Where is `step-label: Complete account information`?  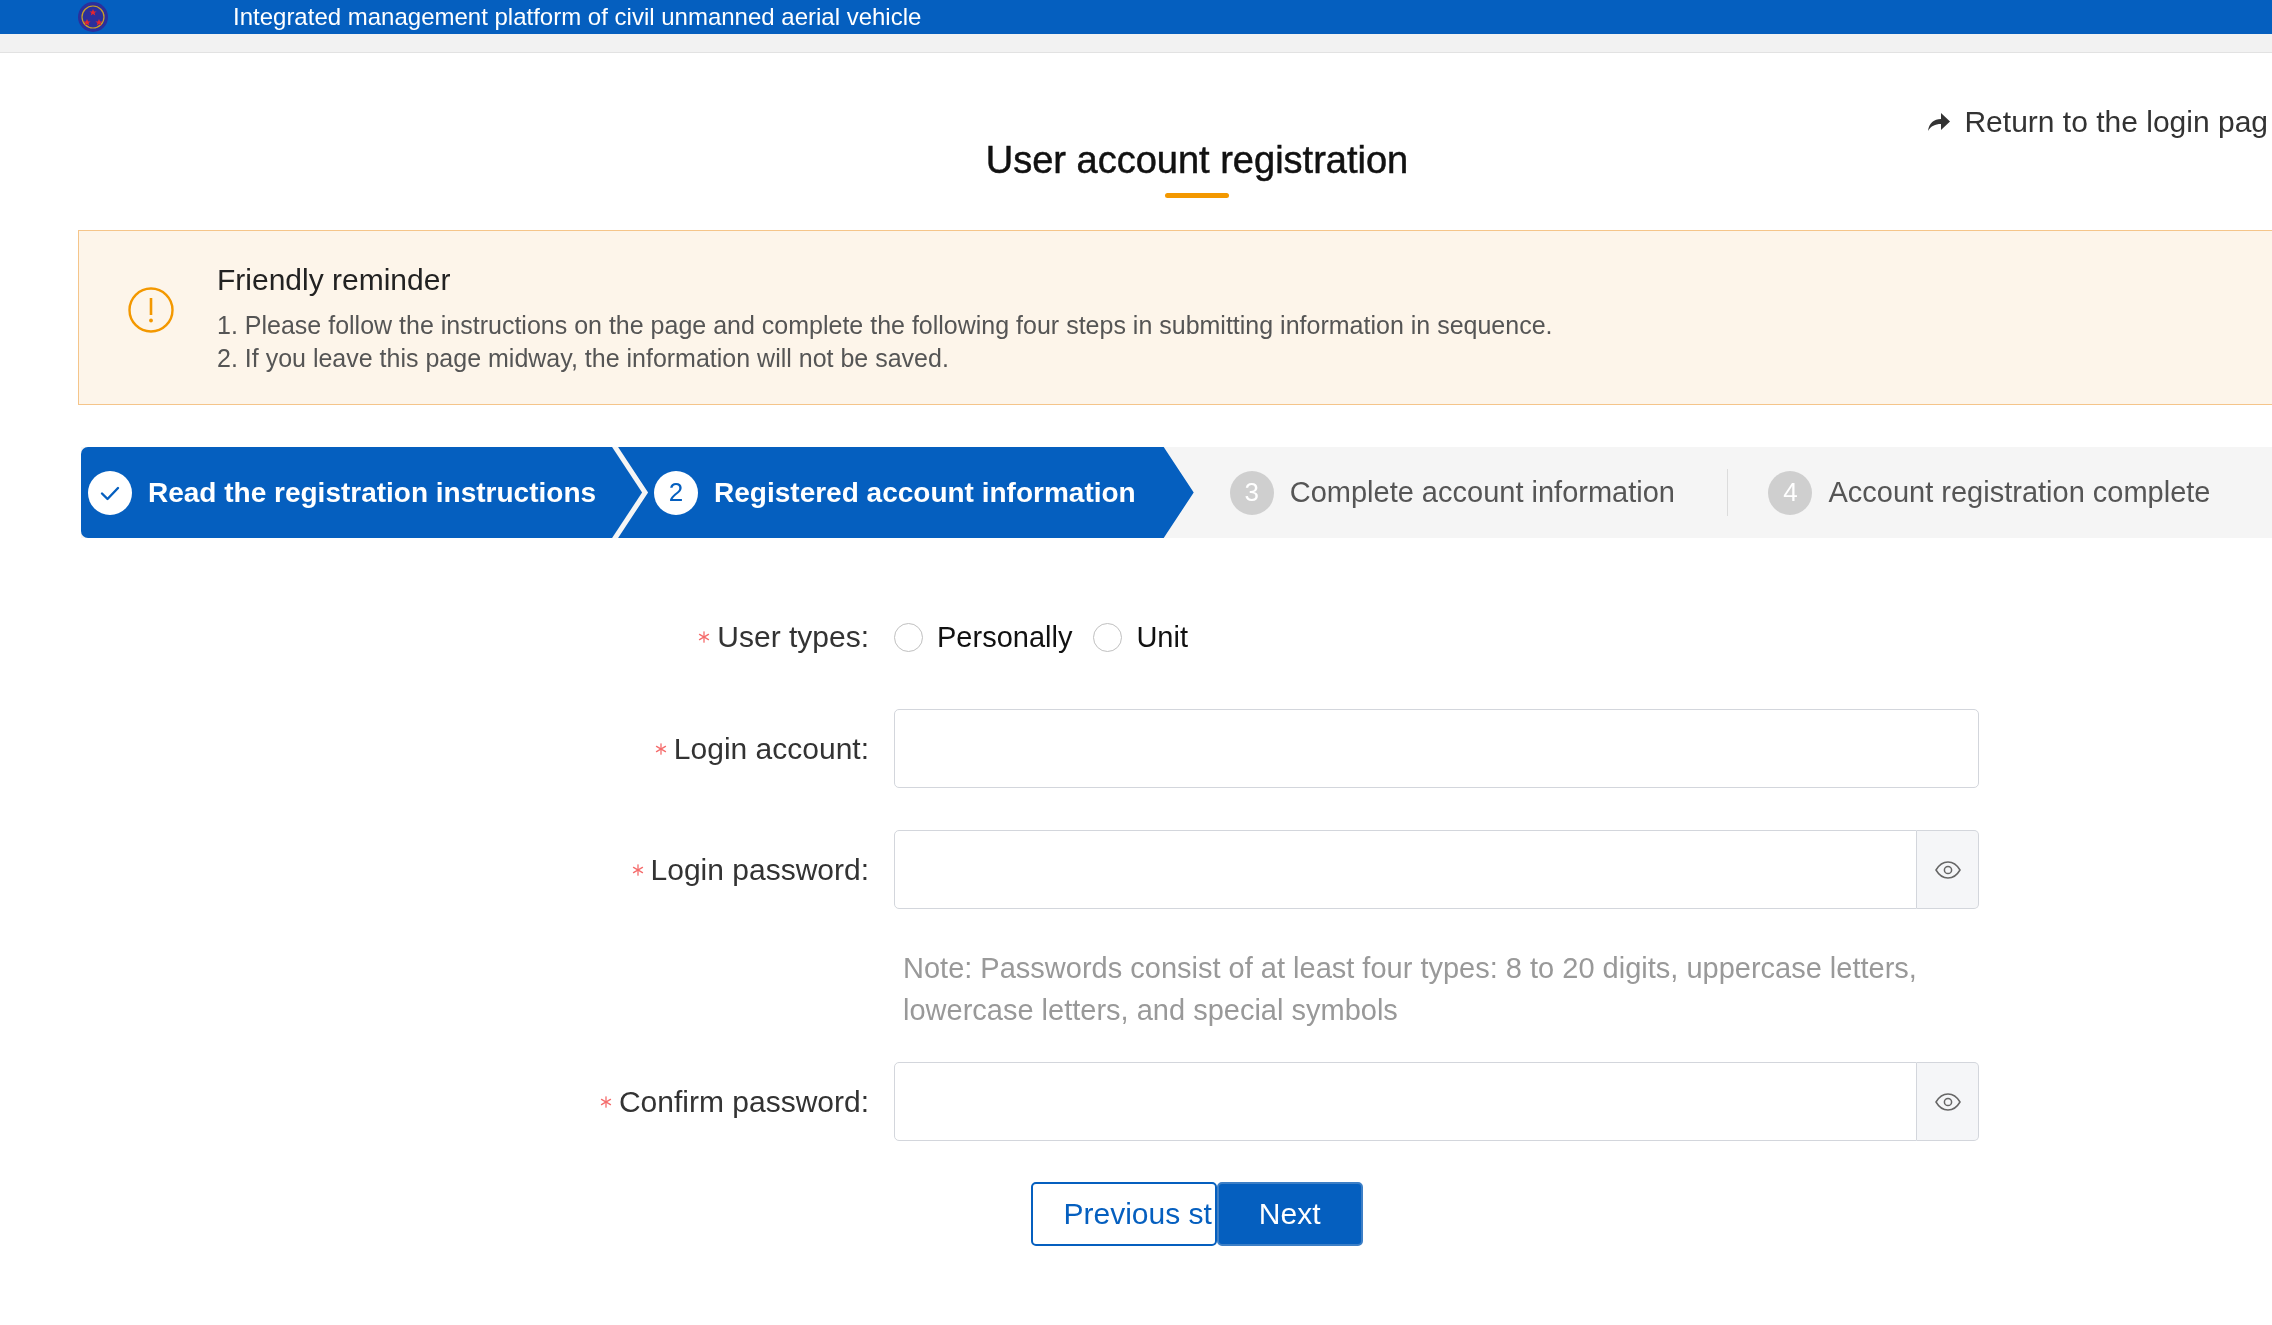 step-label: Complete account information is located at coordinates (1482, 492).